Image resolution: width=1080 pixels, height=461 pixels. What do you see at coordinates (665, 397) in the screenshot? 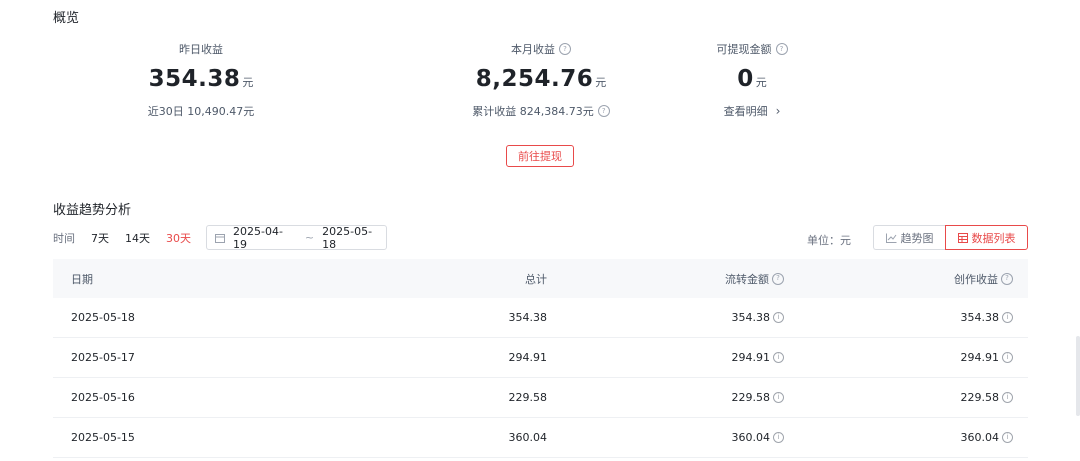
I see `cell-flow: 229.58 i` at bounding box center [665, 397].